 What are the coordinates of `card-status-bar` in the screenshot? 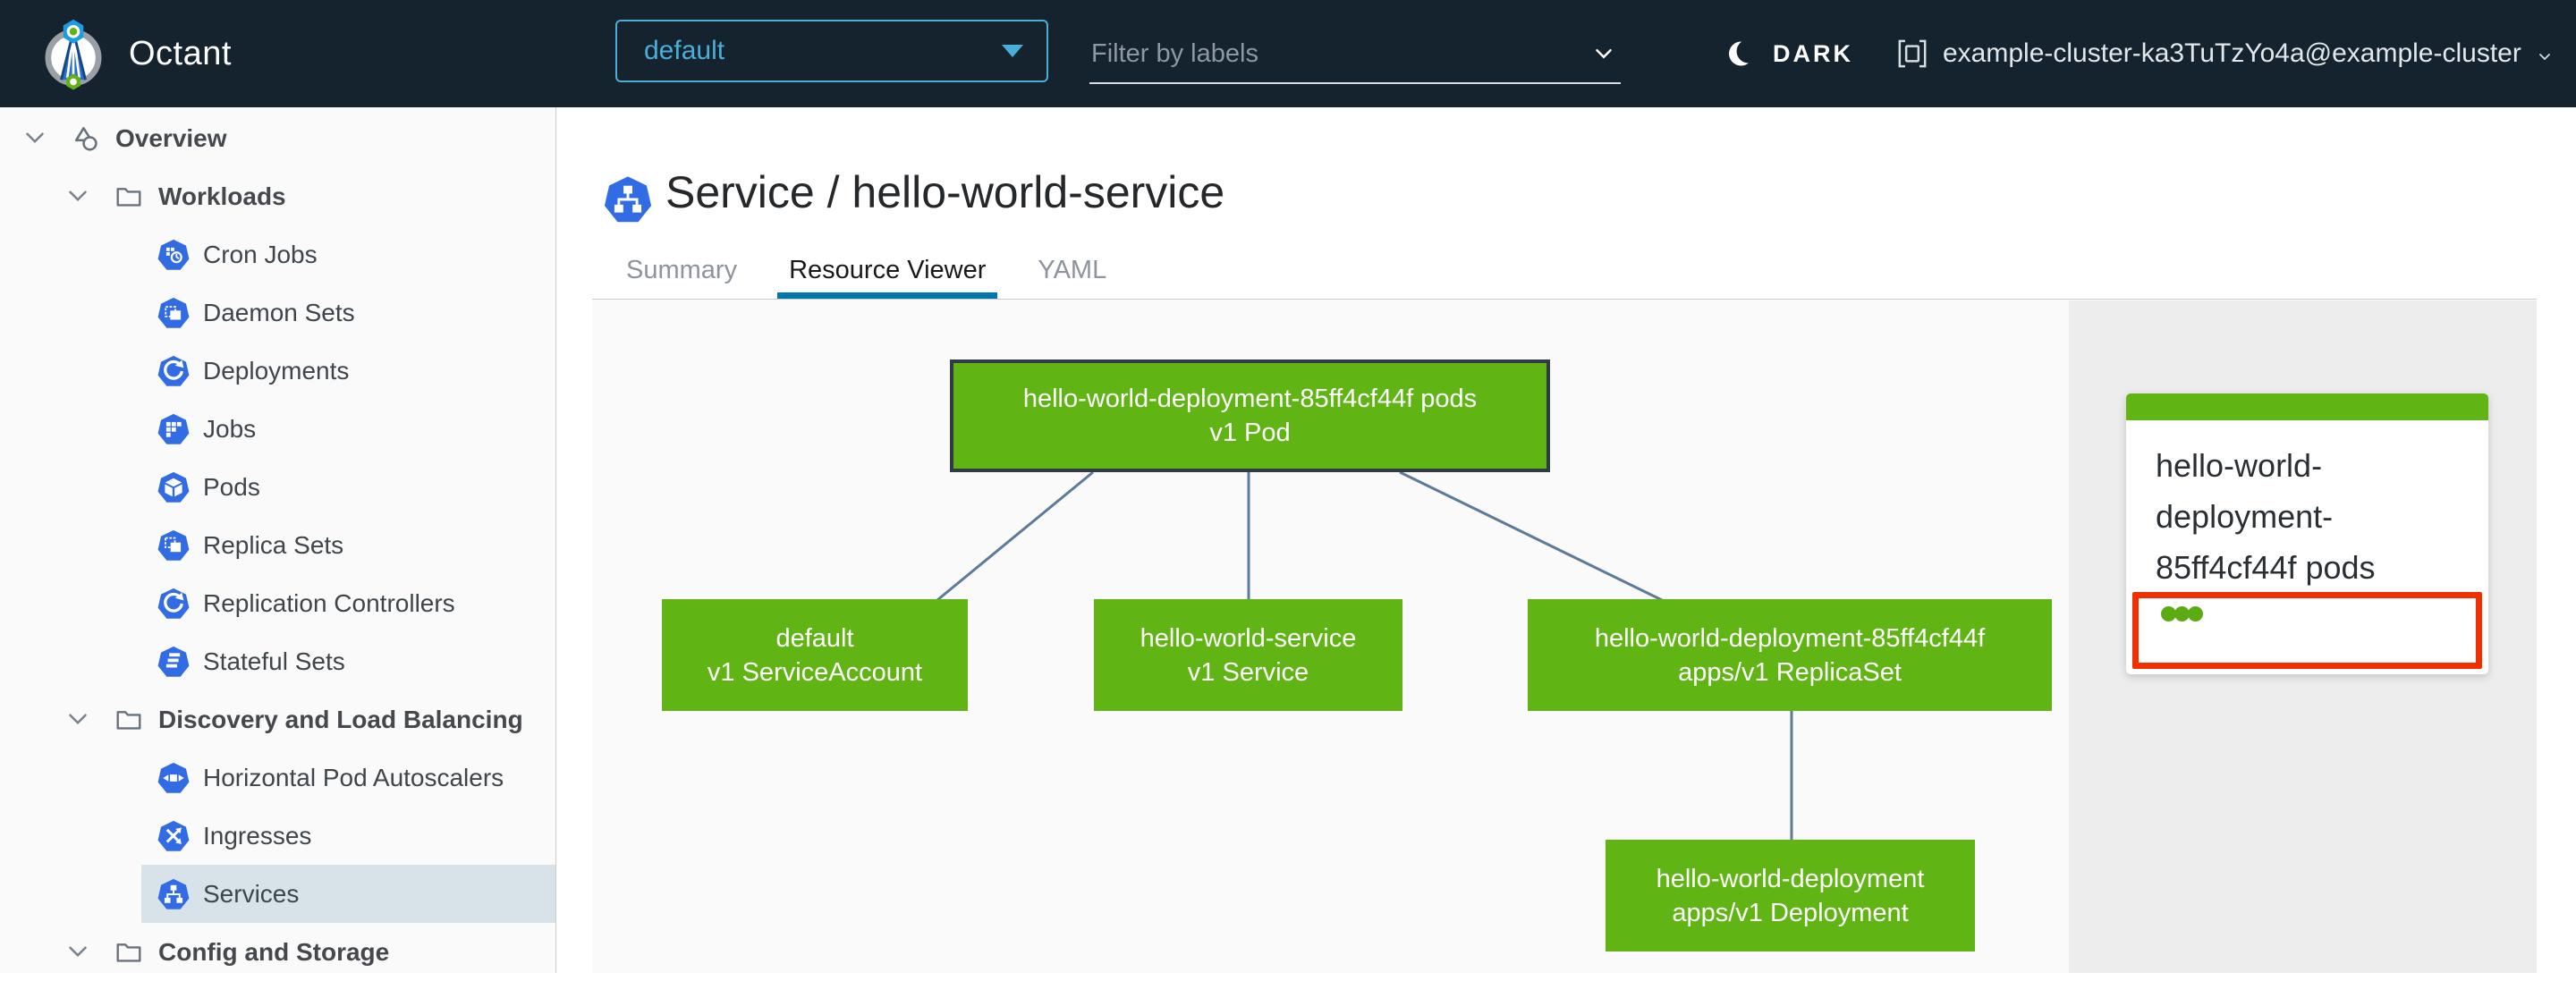 It's located at (2307, 406).